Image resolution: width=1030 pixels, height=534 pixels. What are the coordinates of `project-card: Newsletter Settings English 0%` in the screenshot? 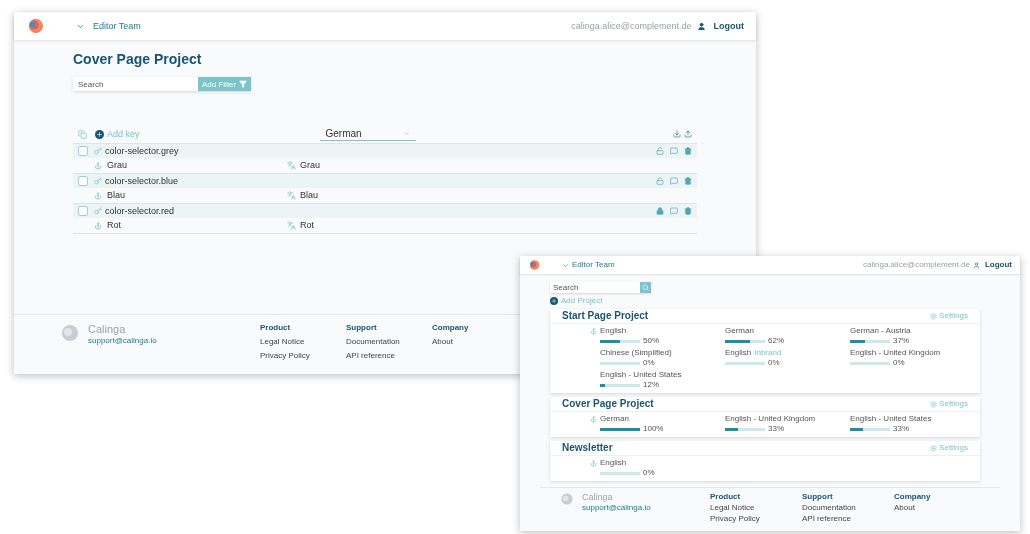 It's located at (765, 461).